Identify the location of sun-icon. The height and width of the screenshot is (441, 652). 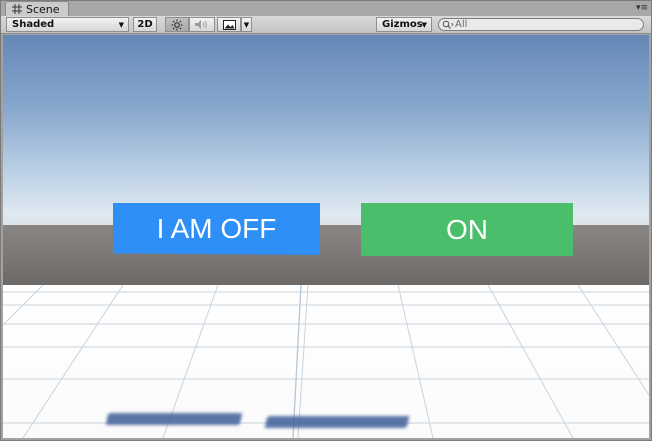
(177, 24).